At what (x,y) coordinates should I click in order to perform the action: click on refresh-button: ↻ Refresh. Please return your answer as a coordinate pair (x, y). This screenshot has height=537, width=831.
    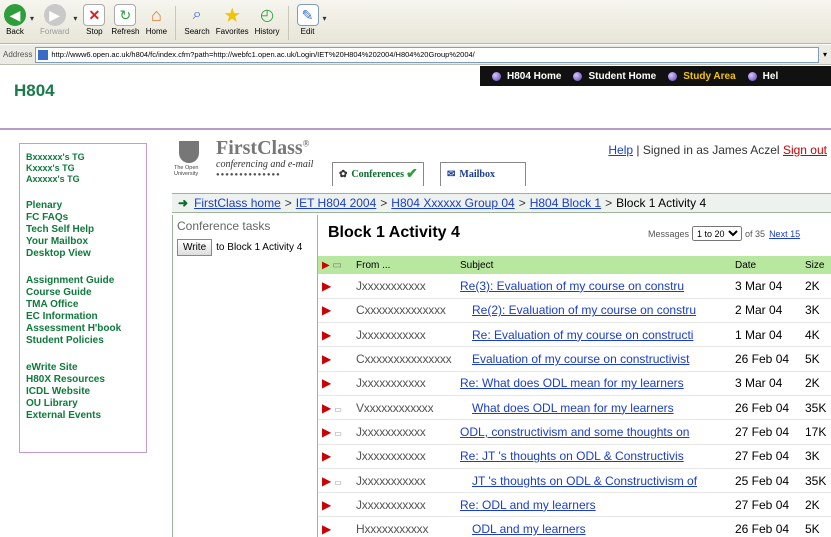
    Looking at the image, I should click on (125, 20).